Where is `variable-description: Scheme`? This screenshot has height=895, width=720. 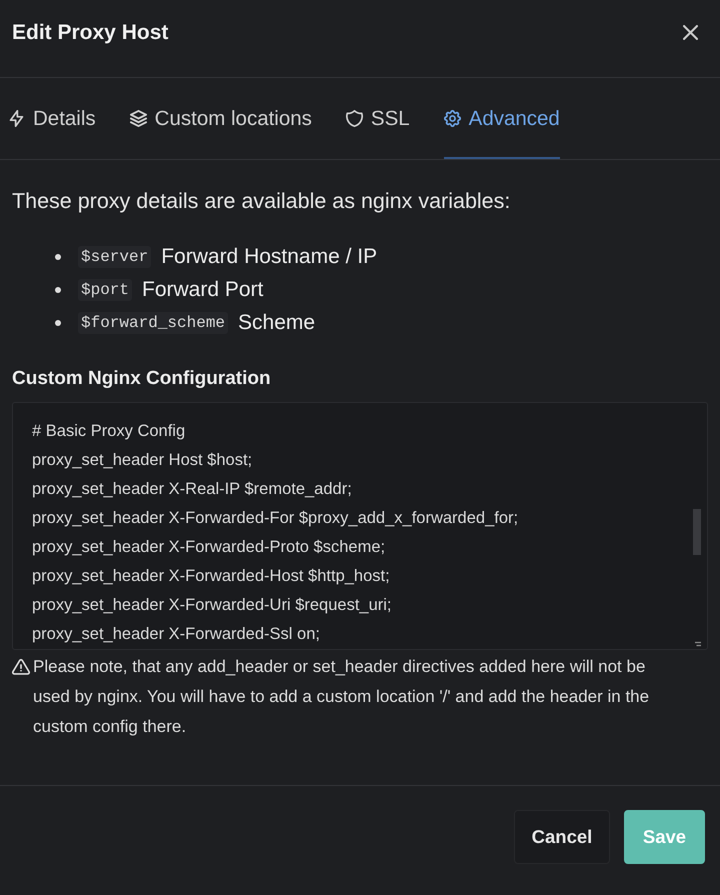 variable-description: Scheme is located at coordinates (277, 322).